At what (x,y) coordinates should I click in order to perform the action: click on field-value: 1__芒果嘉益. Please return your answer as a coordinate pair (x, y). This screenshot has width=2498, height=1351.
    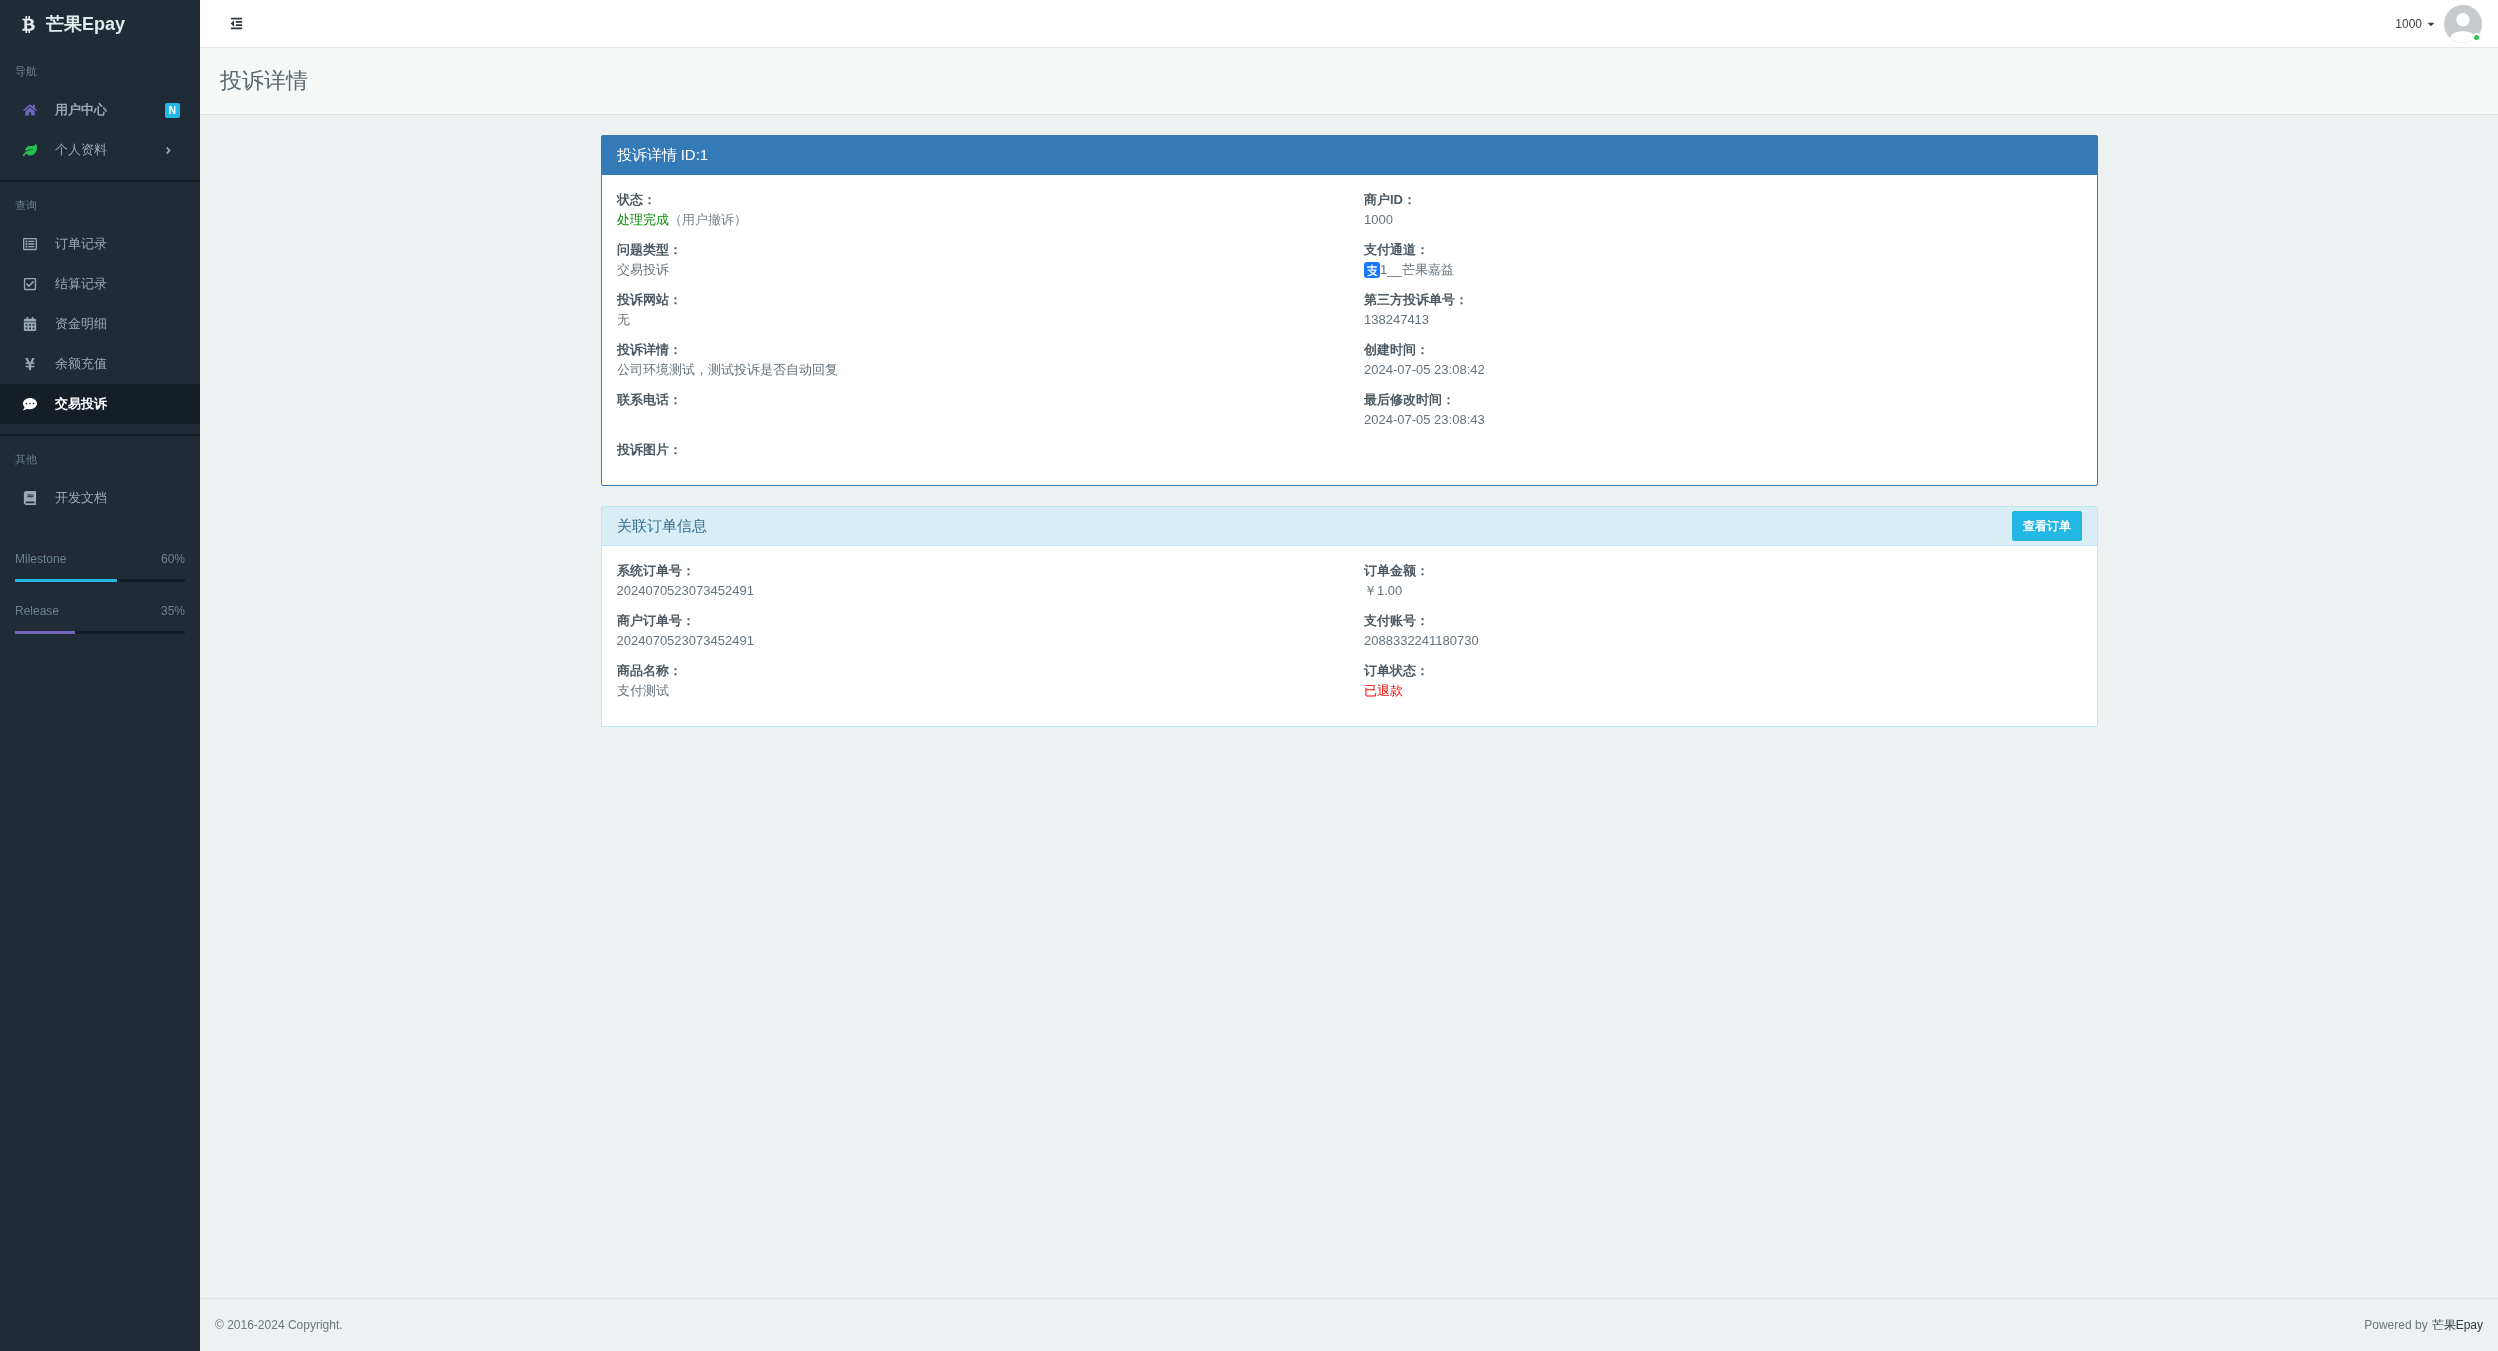
    Looking at the image, I should click on (1417, 270).